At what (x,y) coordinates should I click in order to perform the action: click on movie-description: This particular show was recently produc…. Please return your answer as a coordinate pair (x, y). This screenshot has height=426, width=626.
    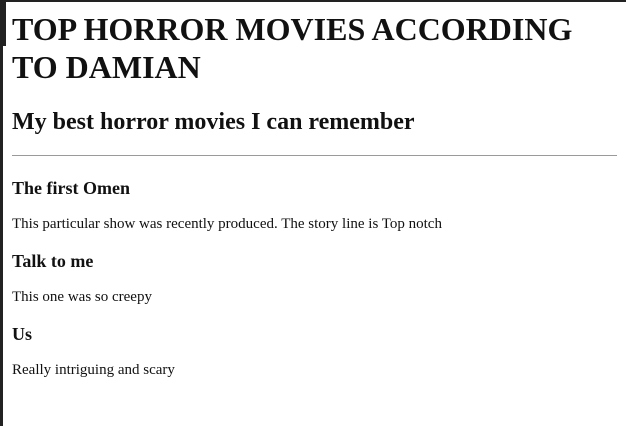
    Looking at the image, I should click on (227, 224).